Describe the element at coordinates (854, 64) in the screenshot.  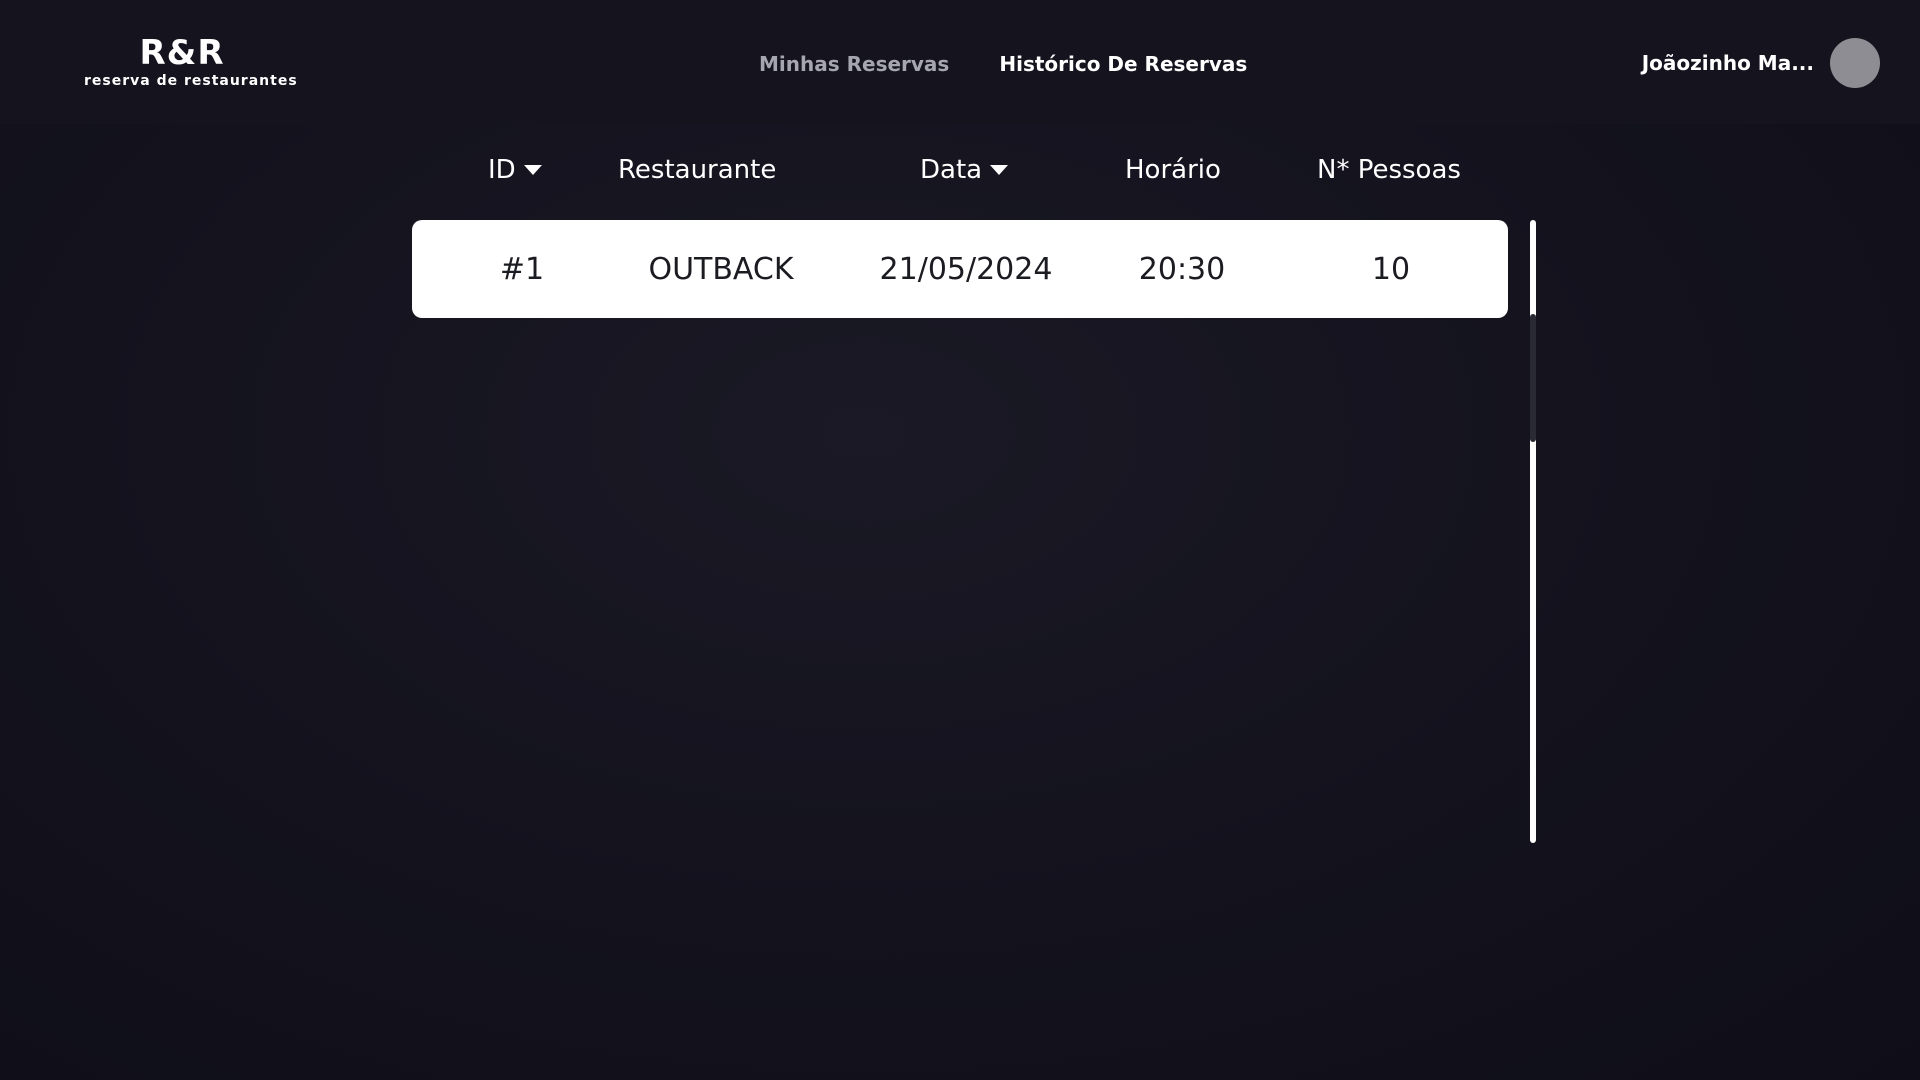
I see `nav-minhas-reservas: Minhas Reservas` at that location.